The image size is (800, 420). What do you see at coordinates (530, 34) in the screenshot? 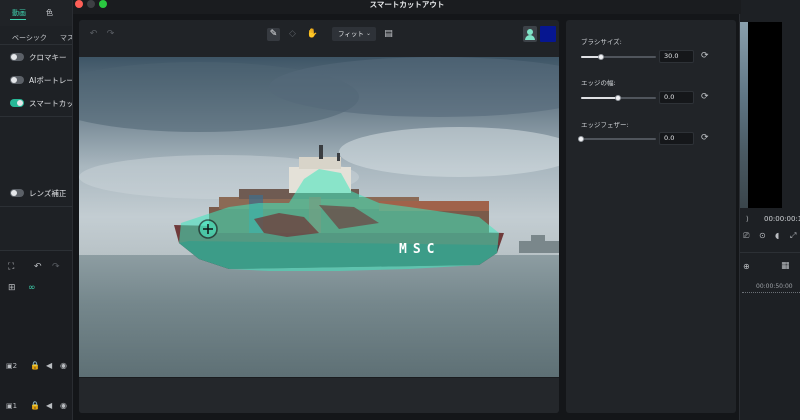
I see `person-preview-button` at bounding box center [530, 34].